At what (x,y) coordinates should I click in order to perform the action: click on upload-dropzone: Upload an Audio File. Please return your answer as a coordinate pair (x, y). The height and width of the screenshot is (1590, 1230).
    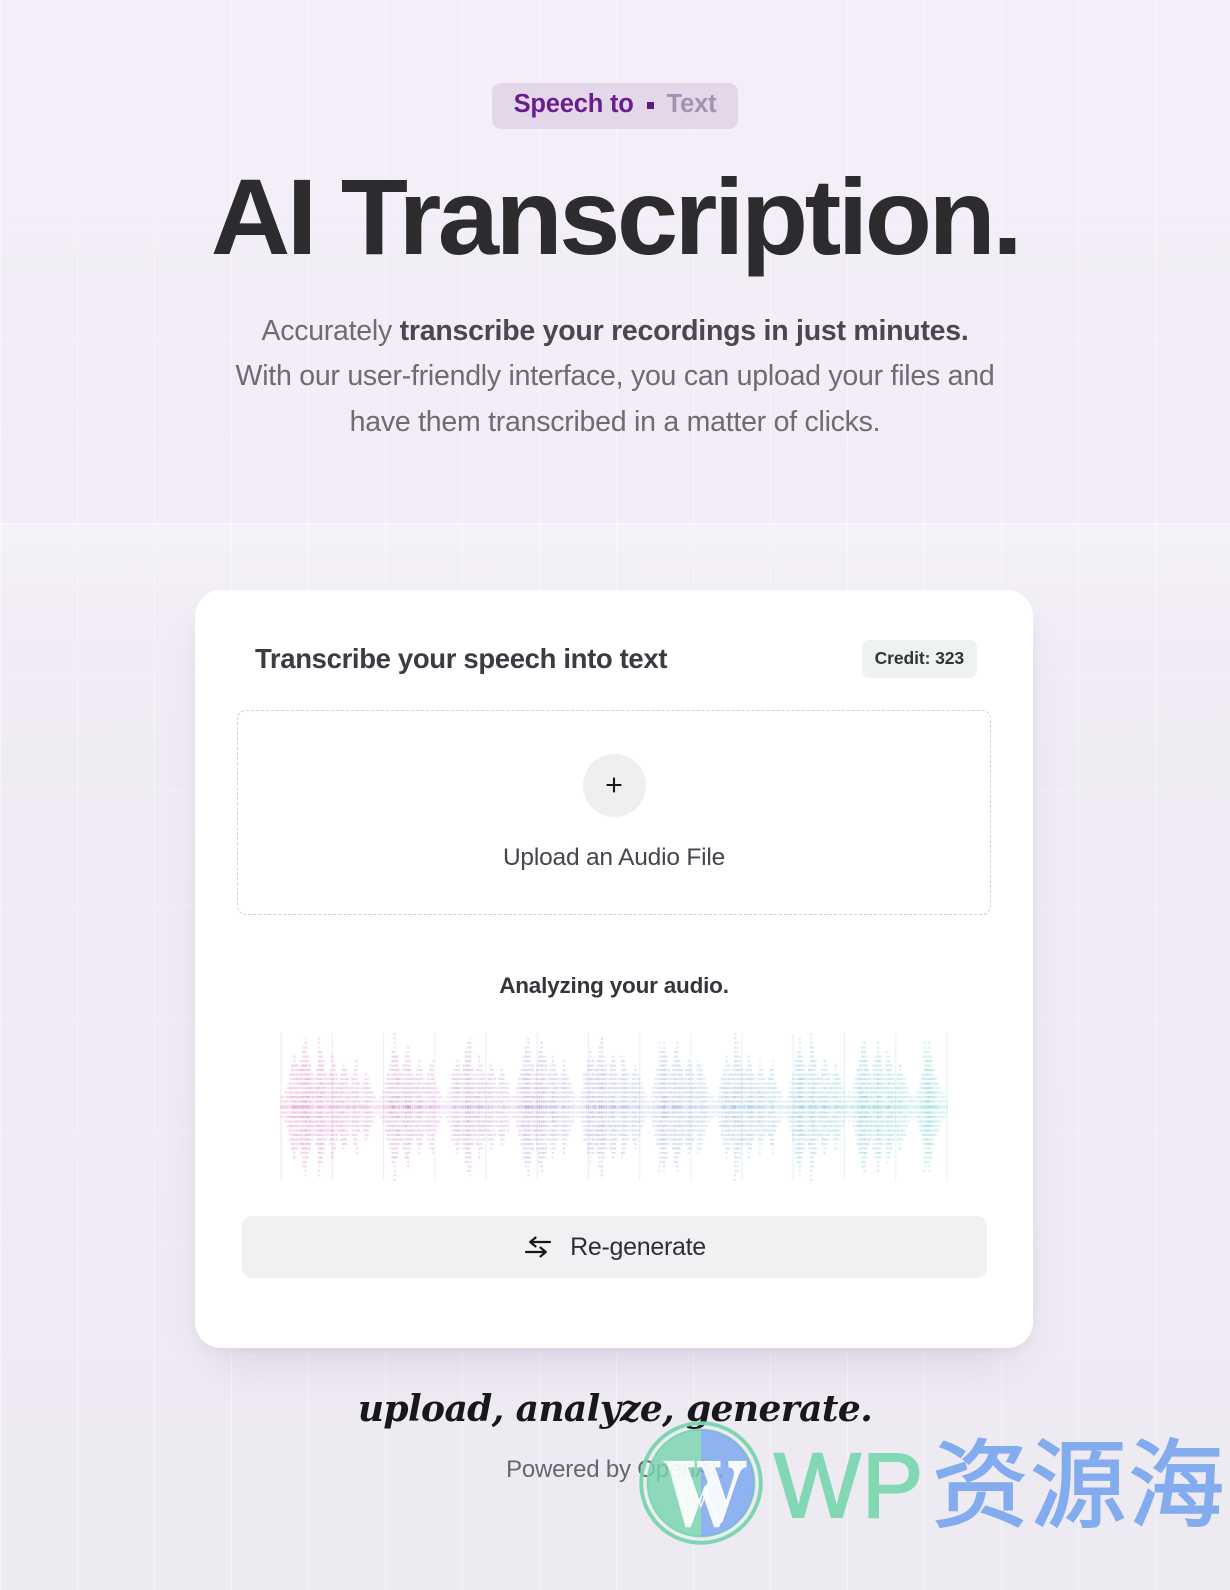
    Looking at the image, I should click on (614, 812).